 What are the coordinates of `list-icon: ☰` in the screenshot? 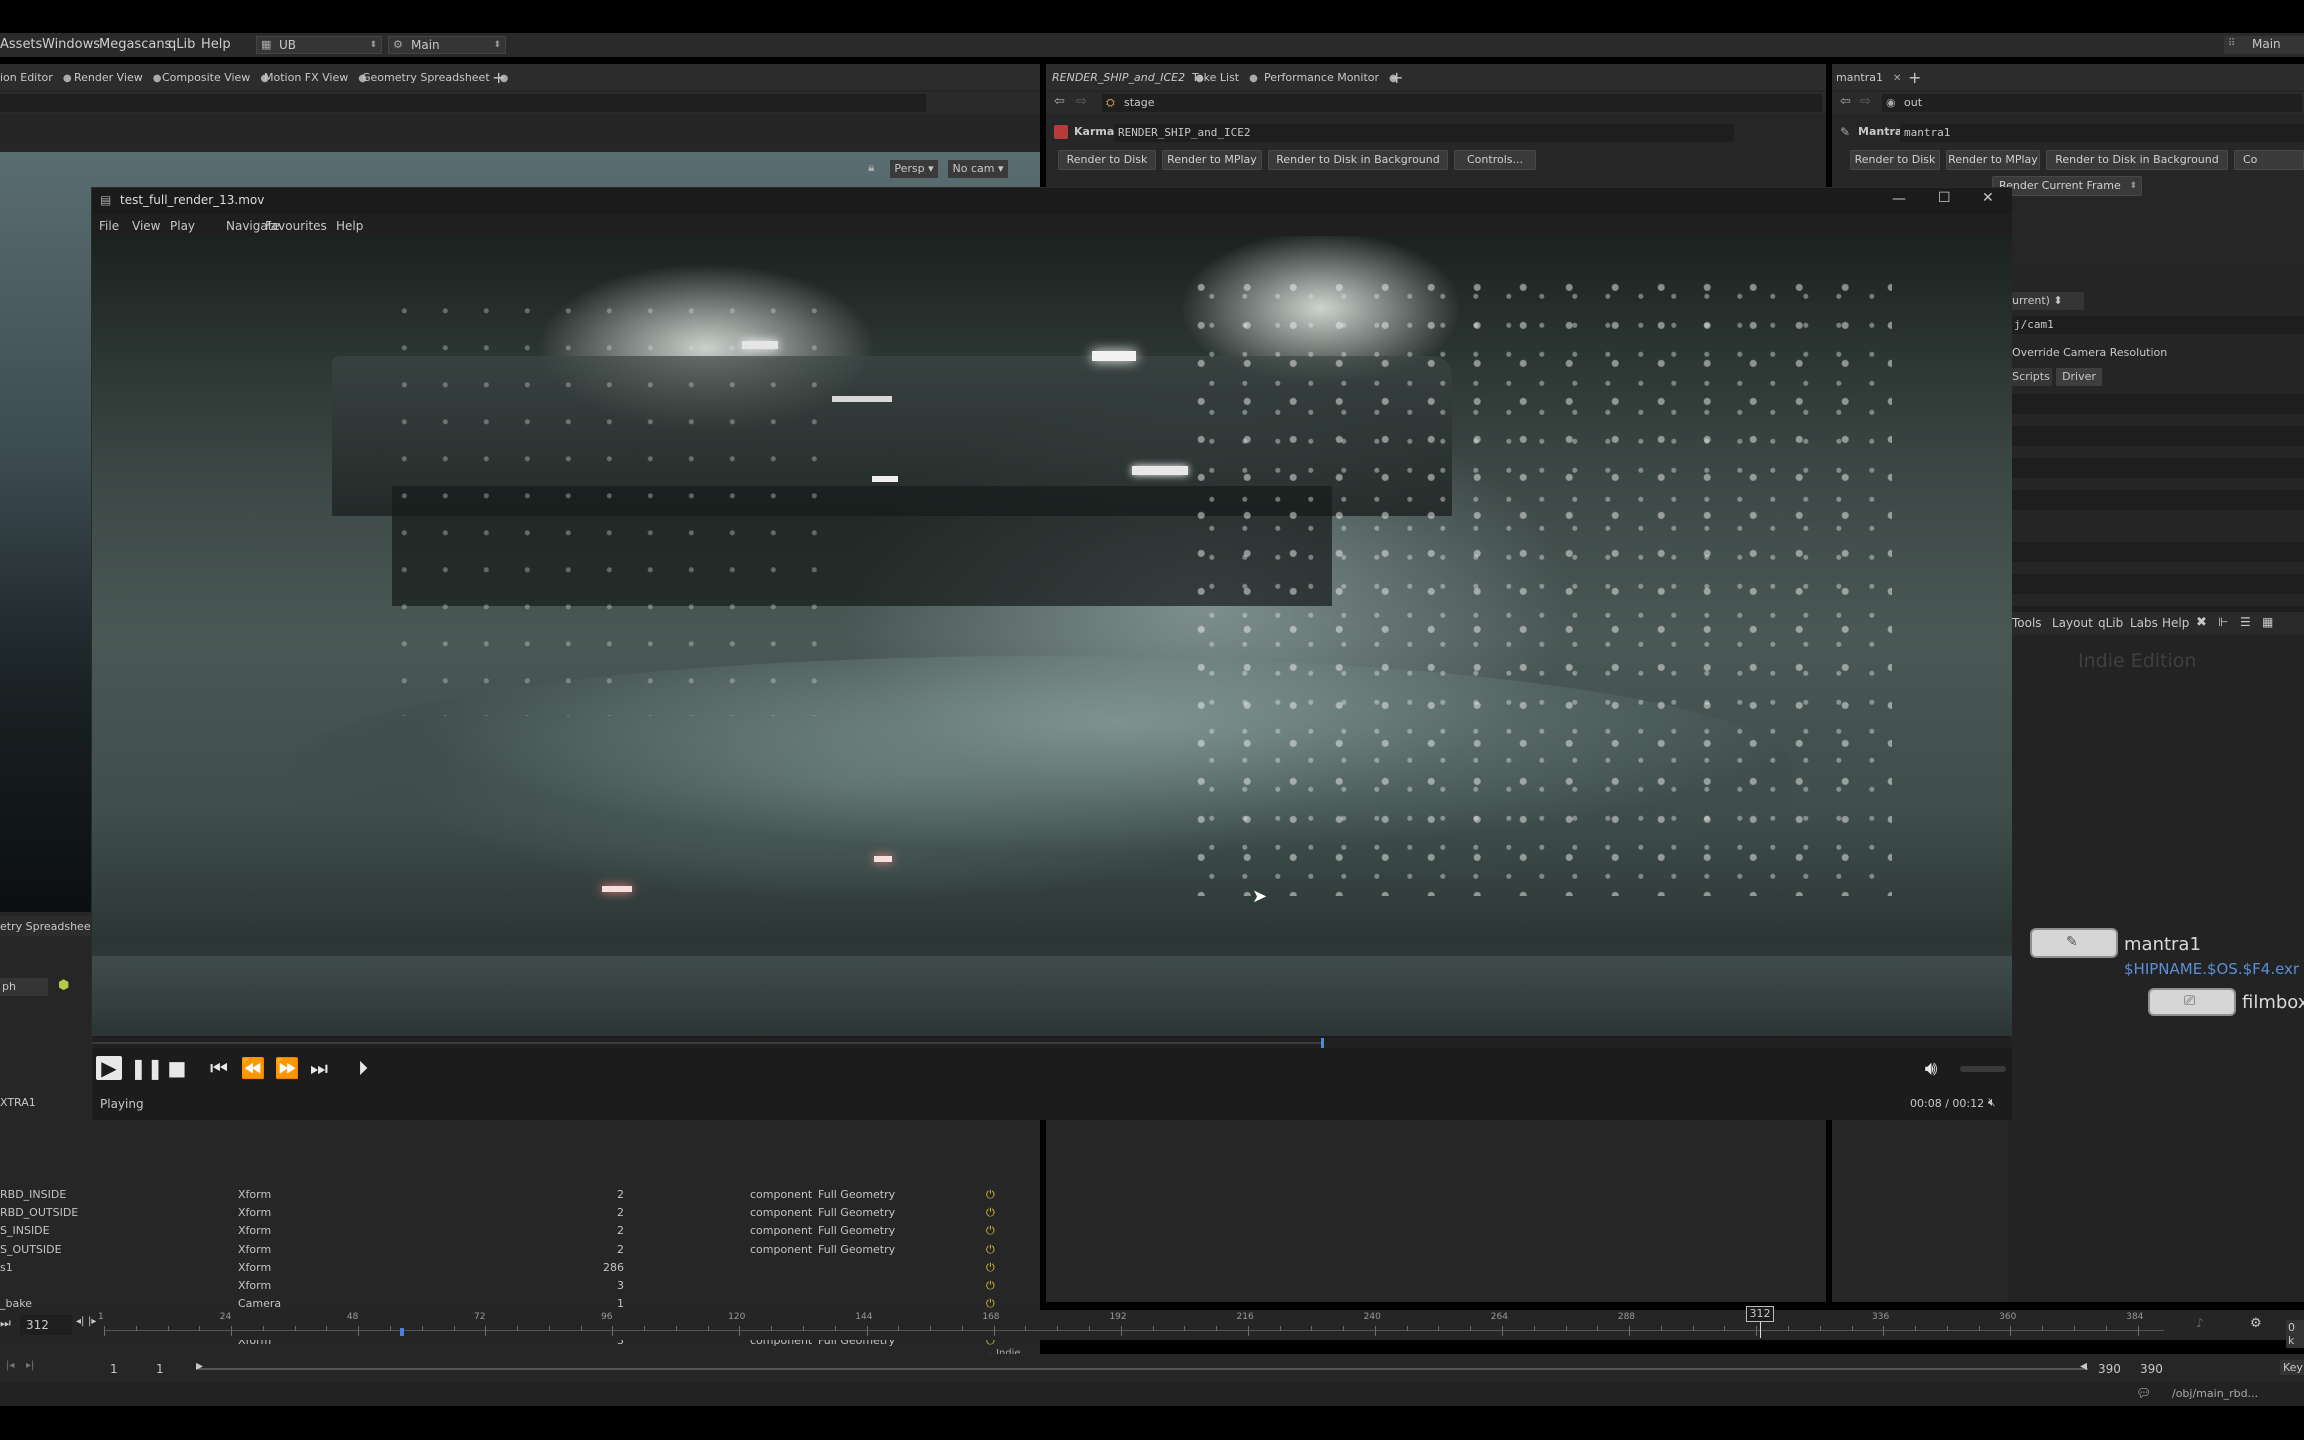 It's located at (2245, 622).